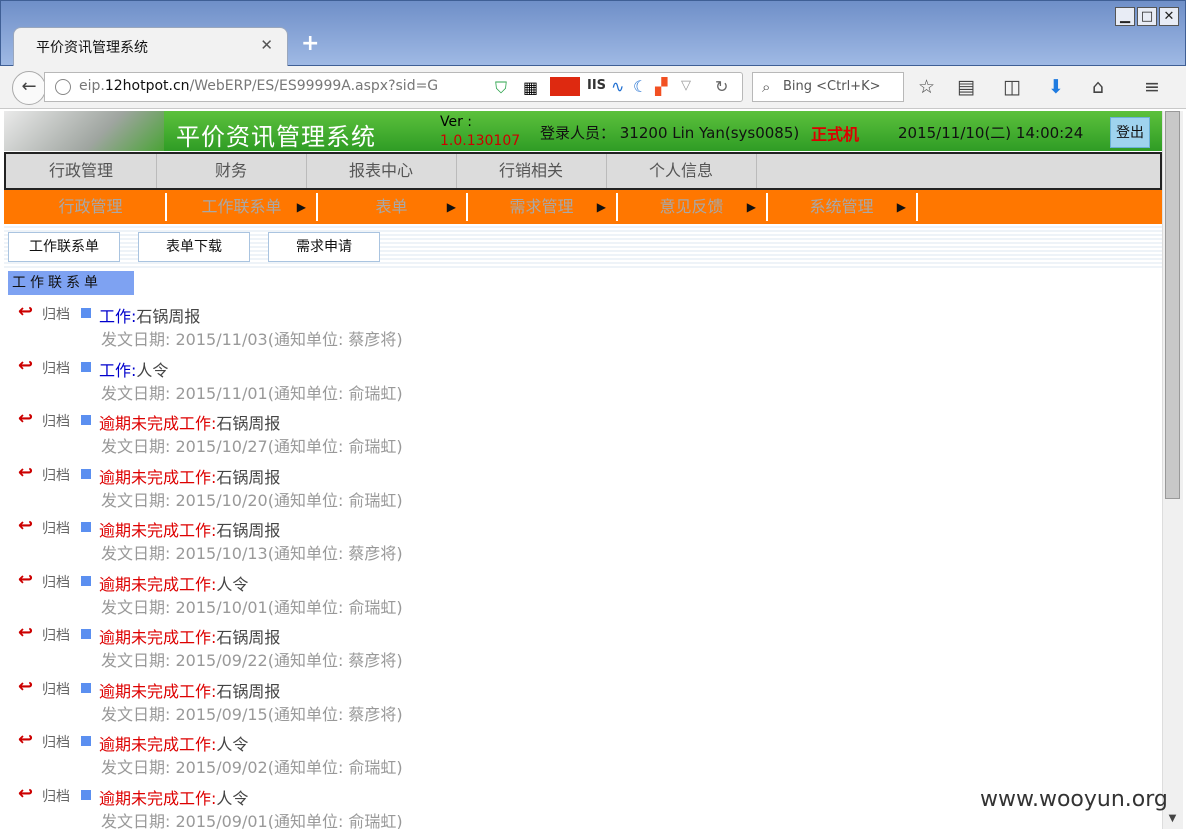 Image resolution: width=1186 pixels, height=829 pixels. I want to click on logout-button: 登出, so click(1130, 132).